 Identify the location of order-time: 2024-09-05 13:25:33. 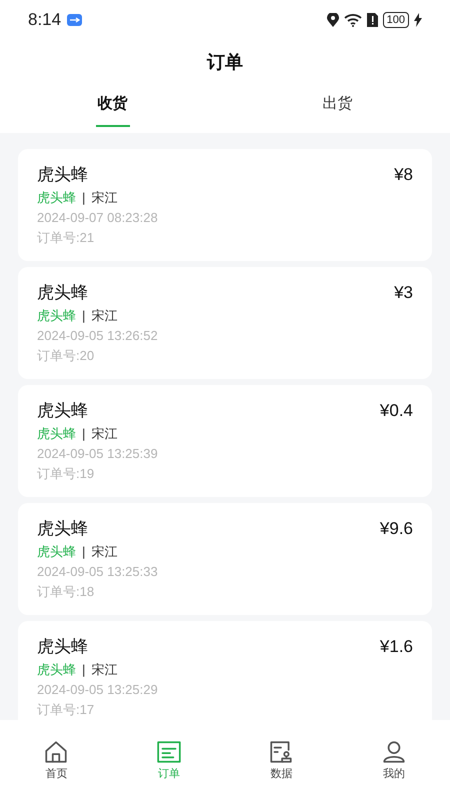
(98, 572).